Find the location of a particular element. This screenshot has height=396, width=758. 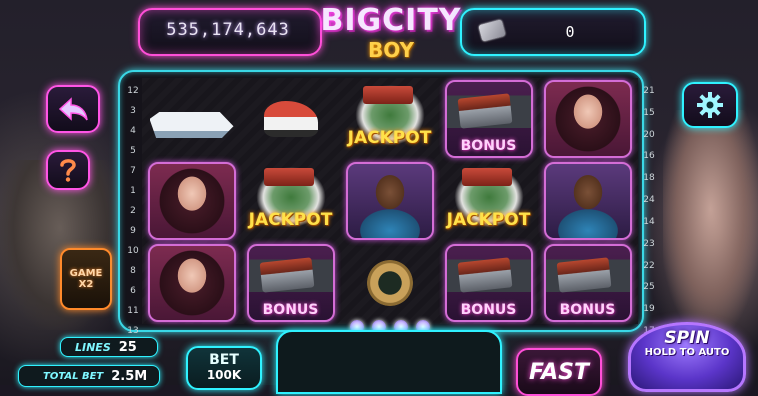

fast-button: FAST is located at coordinates (559, 372).